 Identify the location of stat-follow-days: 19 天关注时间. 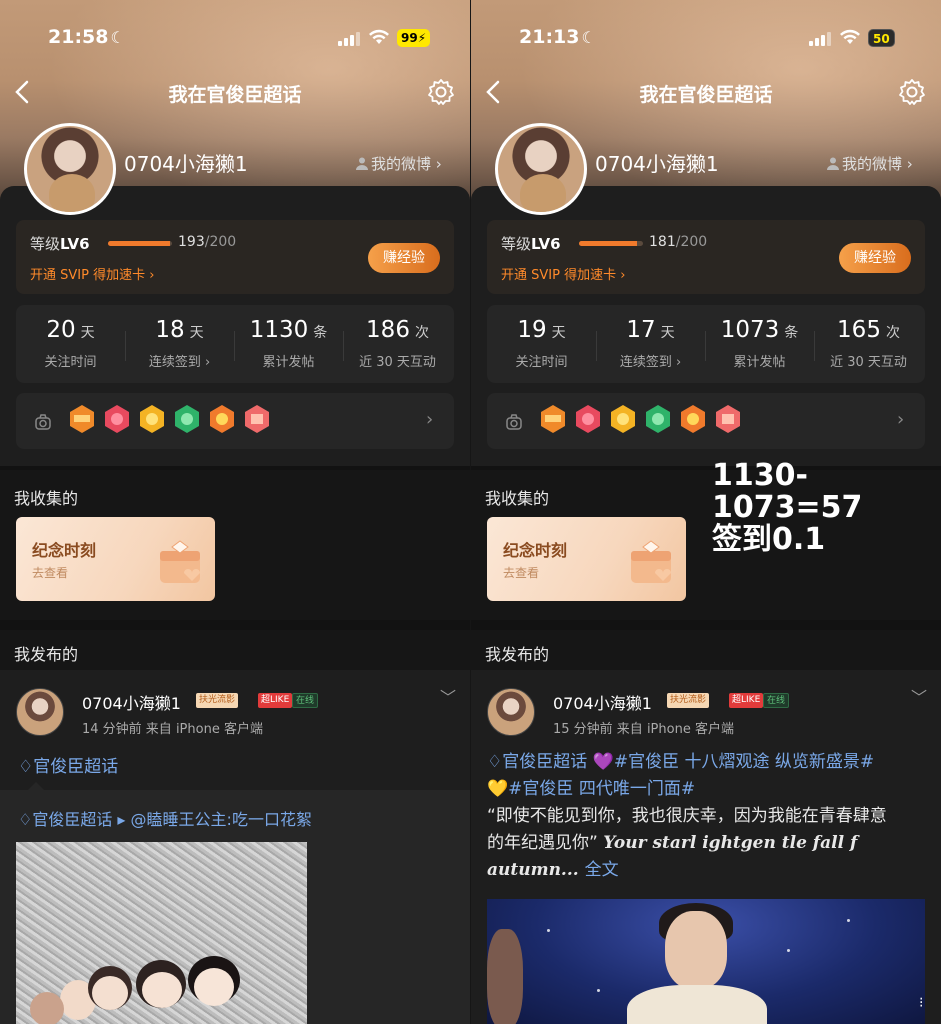
(541, 343).